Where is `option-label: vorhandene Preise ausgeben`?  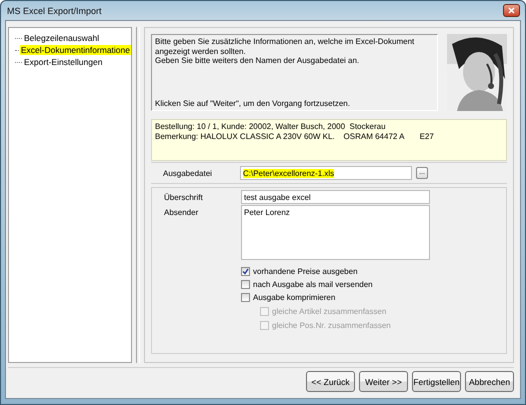
option-label: vorhandene Preise ausgeben is located at coordinates (305, 271).